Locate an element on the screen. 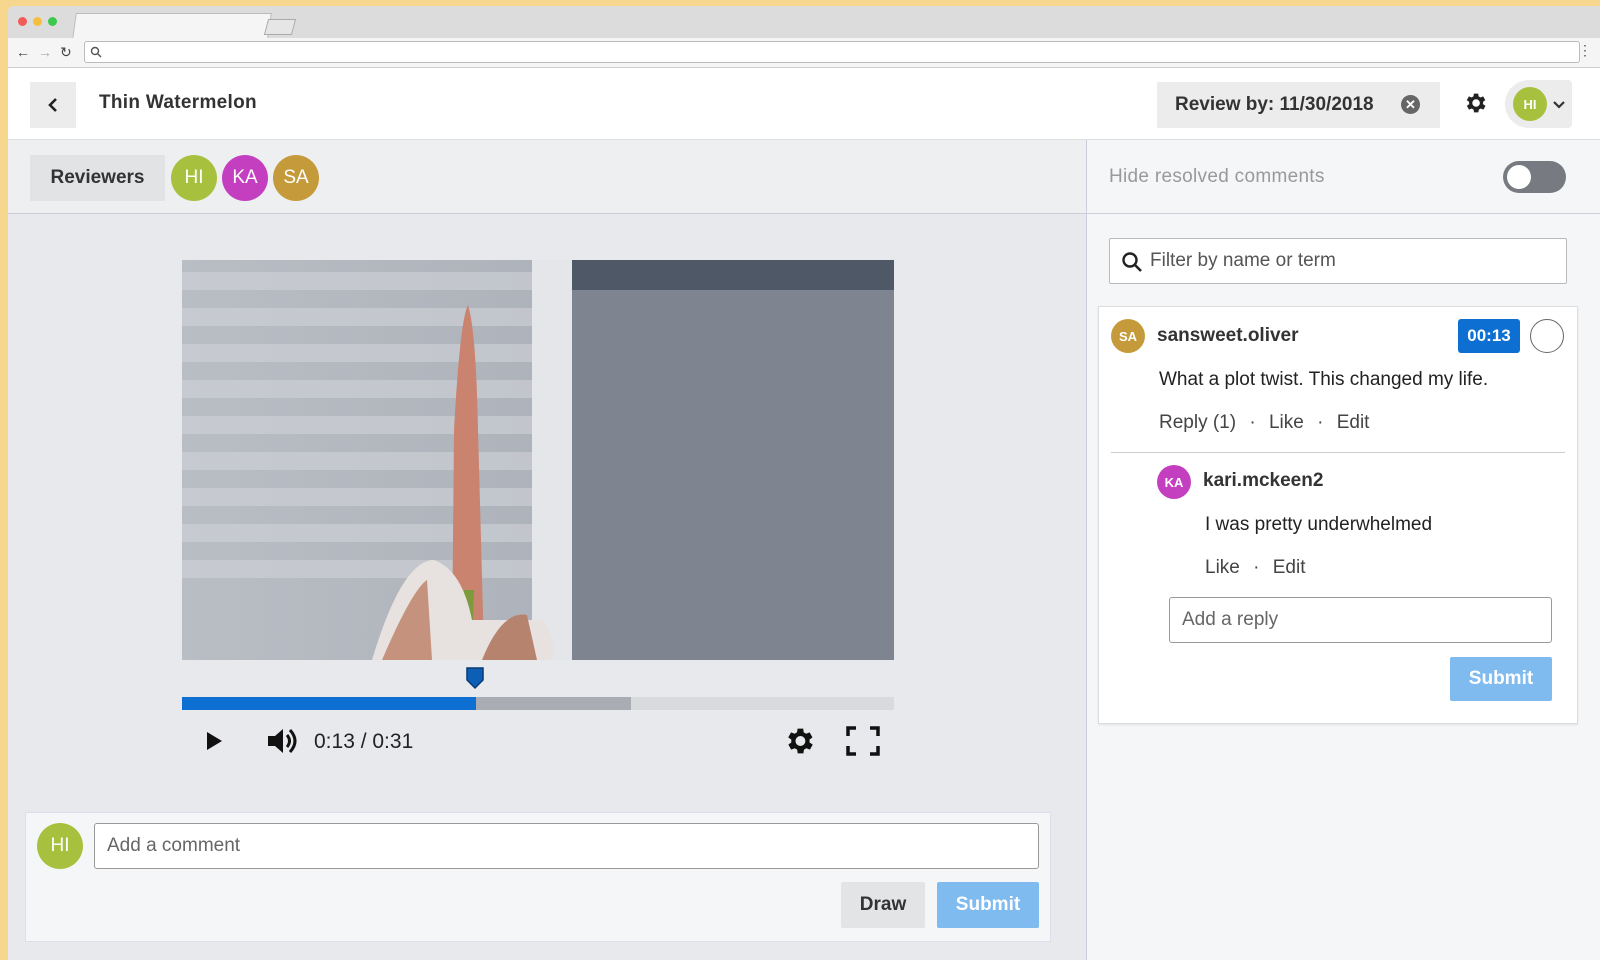  reply-submit-button: Submit is located at coordinates (1501, 679).